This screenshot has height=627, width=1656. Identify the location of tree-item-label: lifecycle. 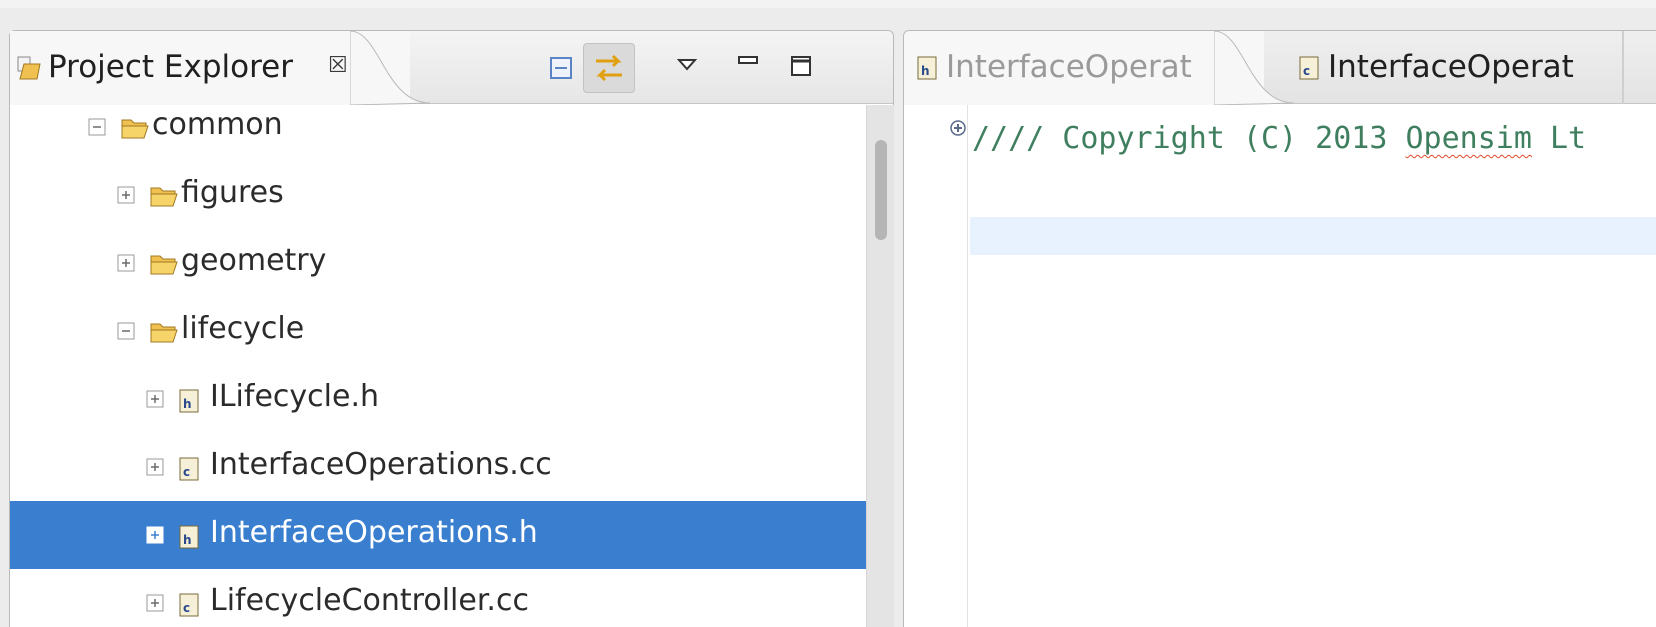
(243, 328).